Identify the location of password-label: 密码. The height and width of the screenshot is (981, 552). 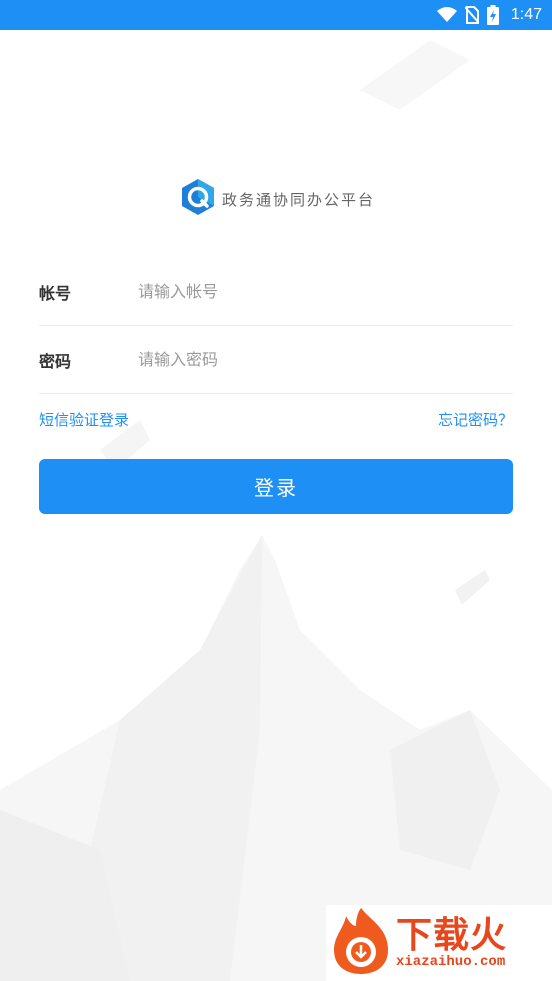
(55, 361).